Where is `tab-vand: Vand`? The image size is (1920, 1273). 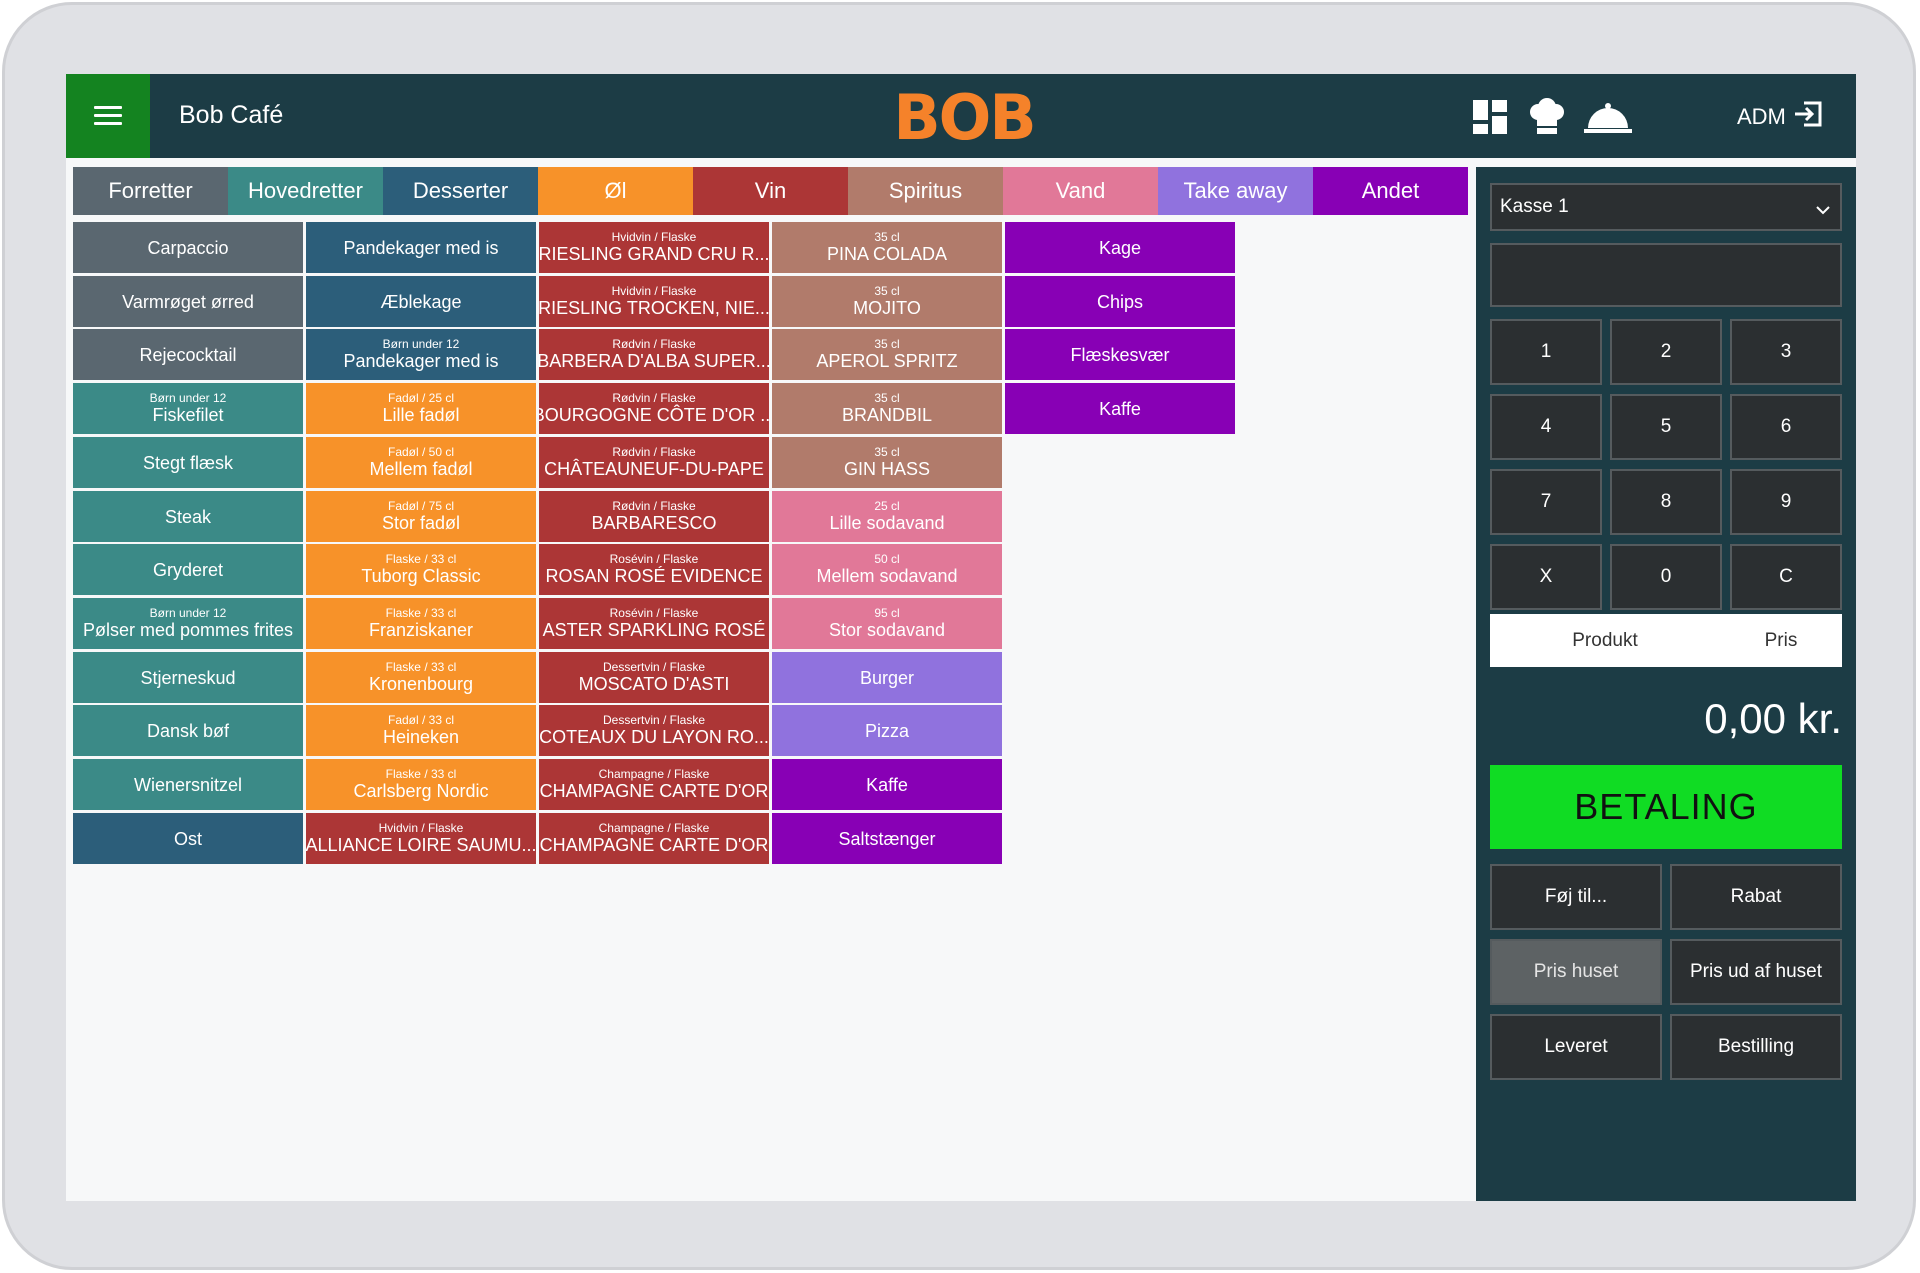 tab-vand: Vand is located at coordinates (1080, 191).